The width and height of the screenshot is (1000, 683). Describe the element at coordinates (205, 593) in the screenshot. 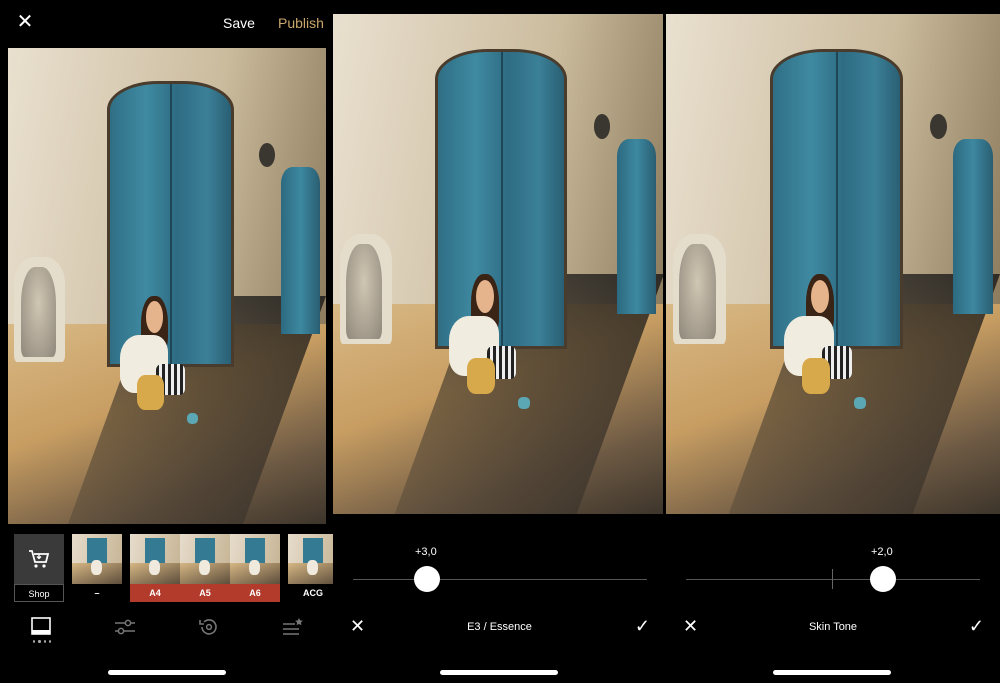

I see `preset-label: A5` at that location.